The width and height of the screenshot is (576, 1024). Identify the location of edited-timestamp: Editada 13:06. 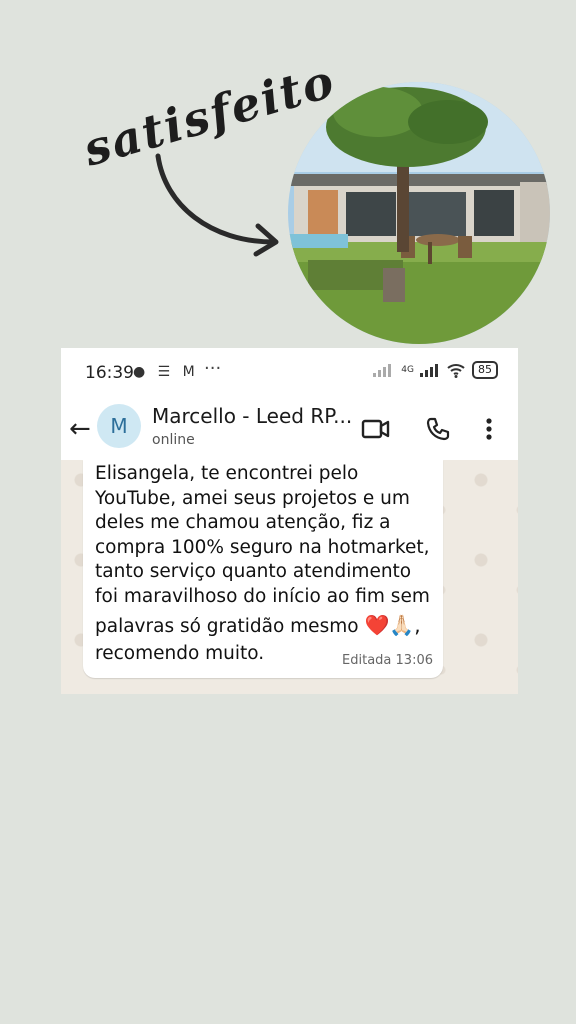
(387, 660).